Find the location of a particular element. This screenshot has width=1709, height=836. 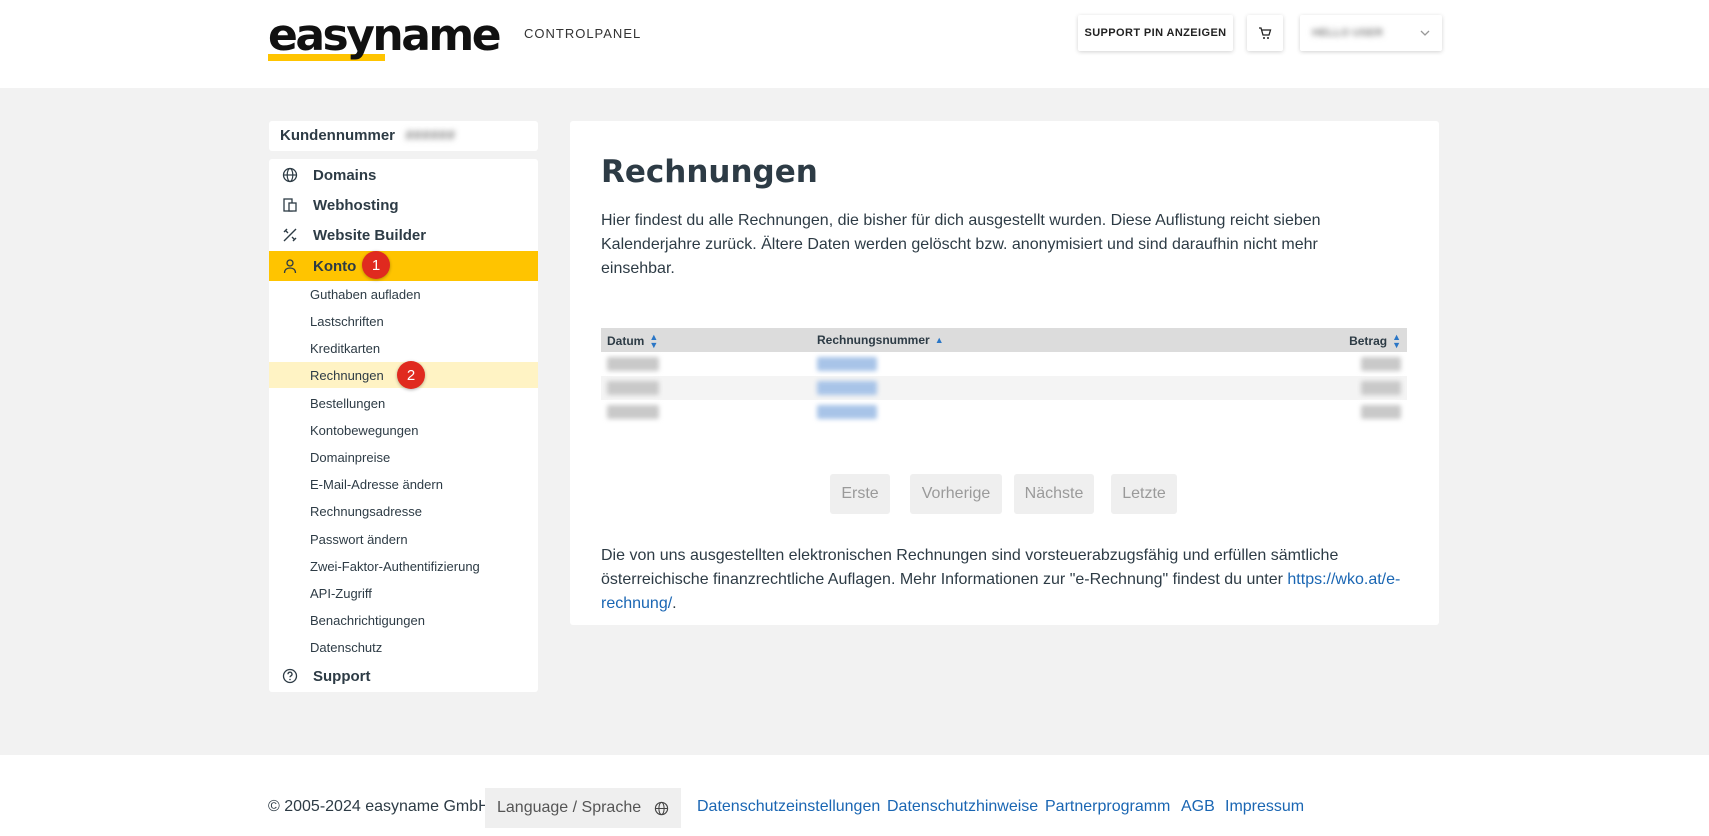

sidebar-item-label: Support is located at coordinates (342, 676).